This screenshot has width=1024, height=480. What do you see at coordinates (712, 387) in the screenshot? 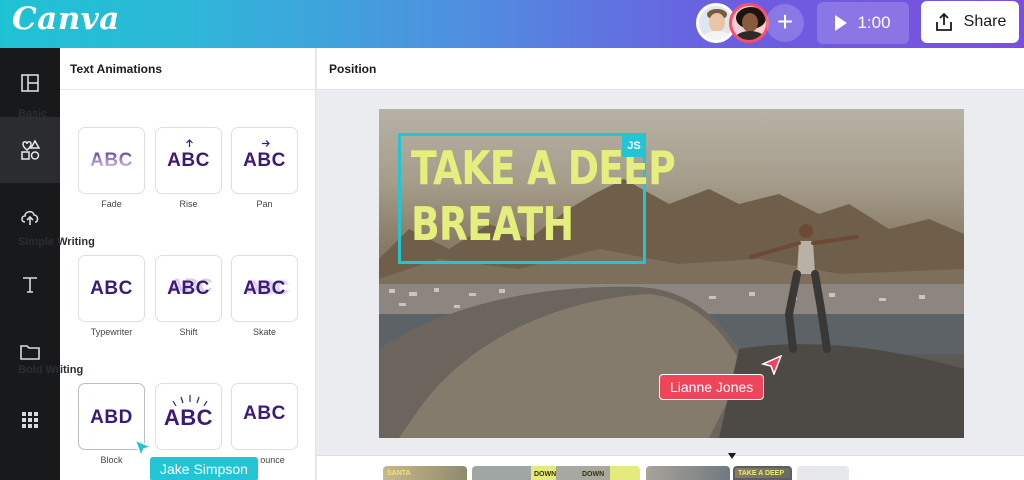
I see `cursor-label-lianne: Lianne Jones` at bounding box center [712, 387].